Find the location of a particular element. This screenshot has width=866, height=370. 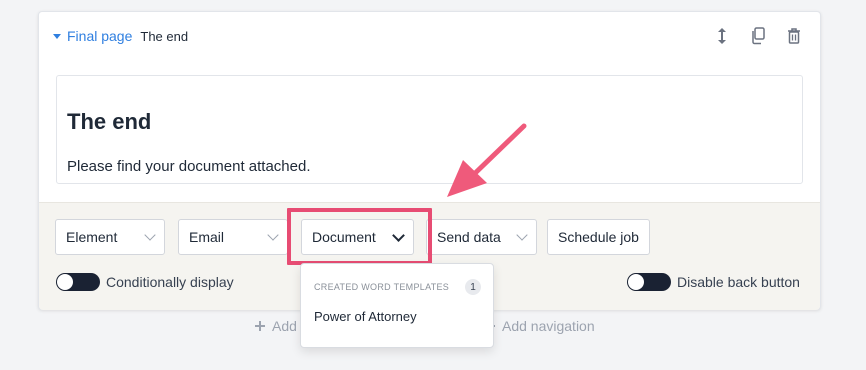

page-header: Final page The end is located at coordinates (120, 36).